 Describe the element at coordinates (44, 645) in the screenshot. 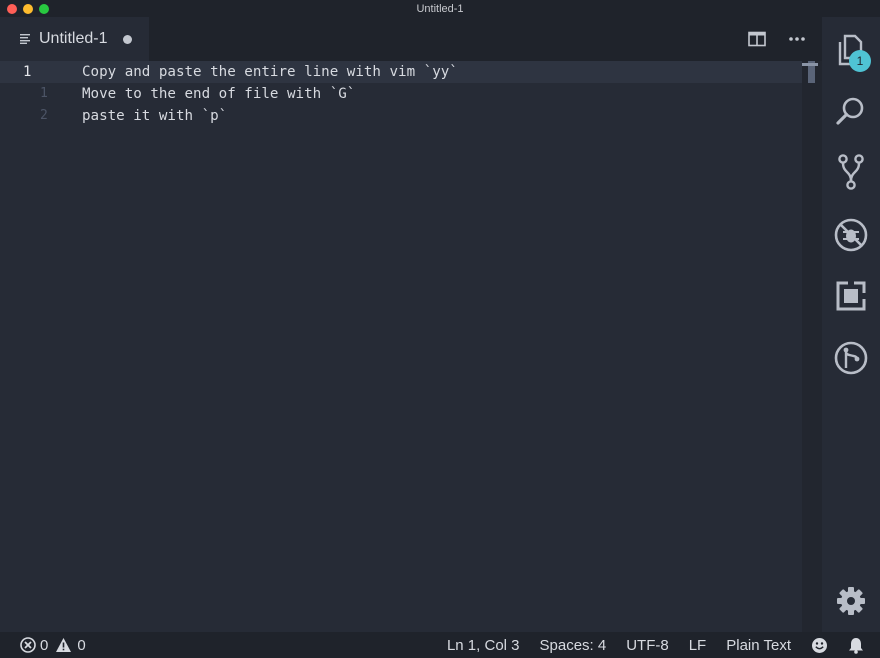

I see `error-count: 0` at that location.